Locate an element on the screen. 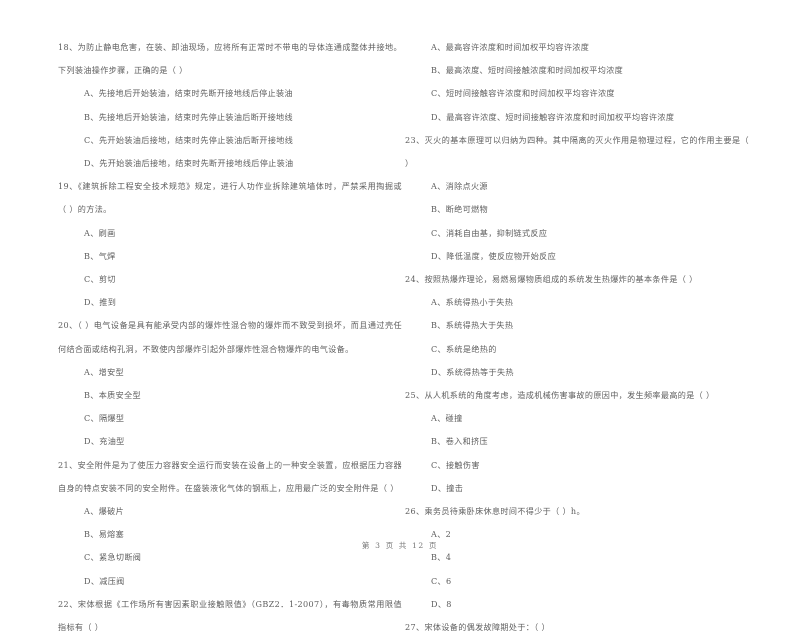 Image resolution: width=800 pixels, height=639 pixels. question-25-option-a: A、碰撞 is located at coordinates (577, 418).